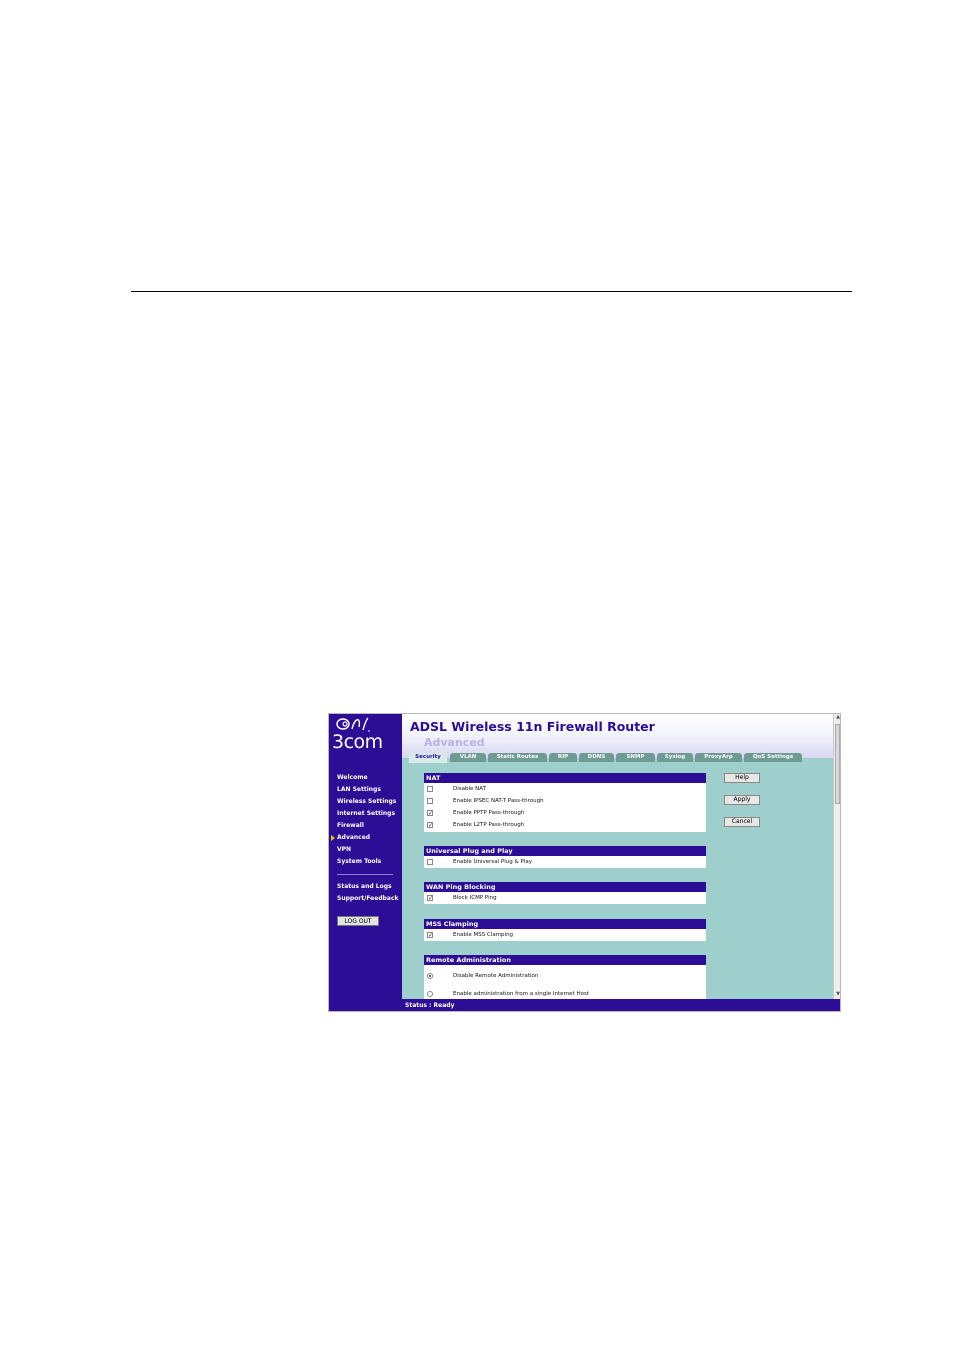 The width and height of the screenshot is (954, 1350). I want to click on disable-nat-label: Disable NAT, so click(469, 789).